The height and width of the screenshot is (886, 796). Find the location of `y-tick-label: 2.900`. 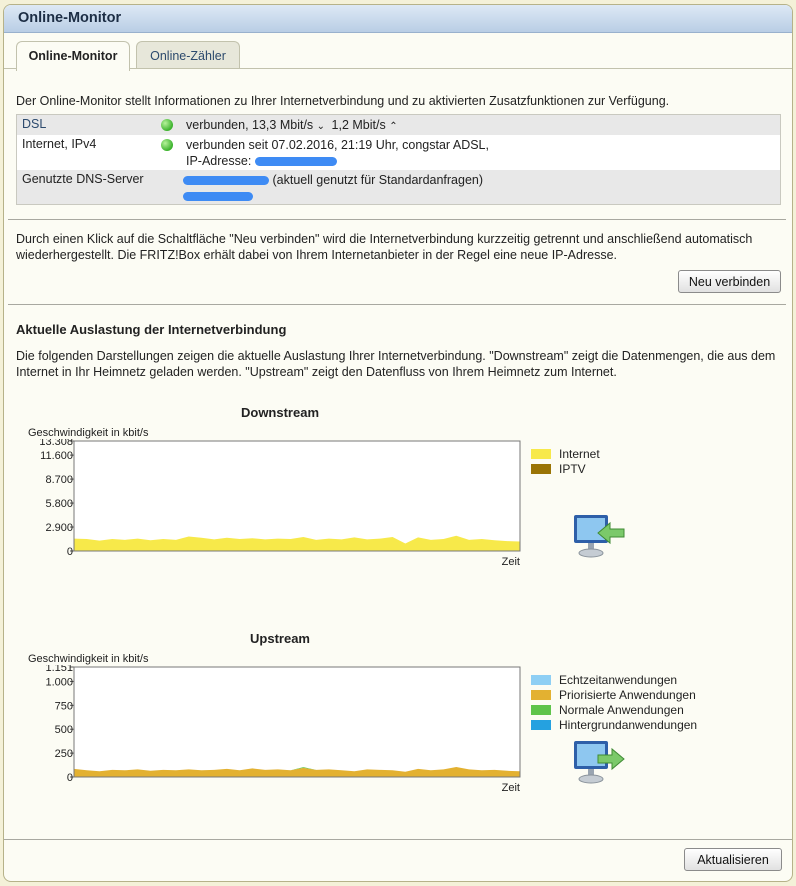

y-tick-label: 2.900 is located at coordinates (59, 528).